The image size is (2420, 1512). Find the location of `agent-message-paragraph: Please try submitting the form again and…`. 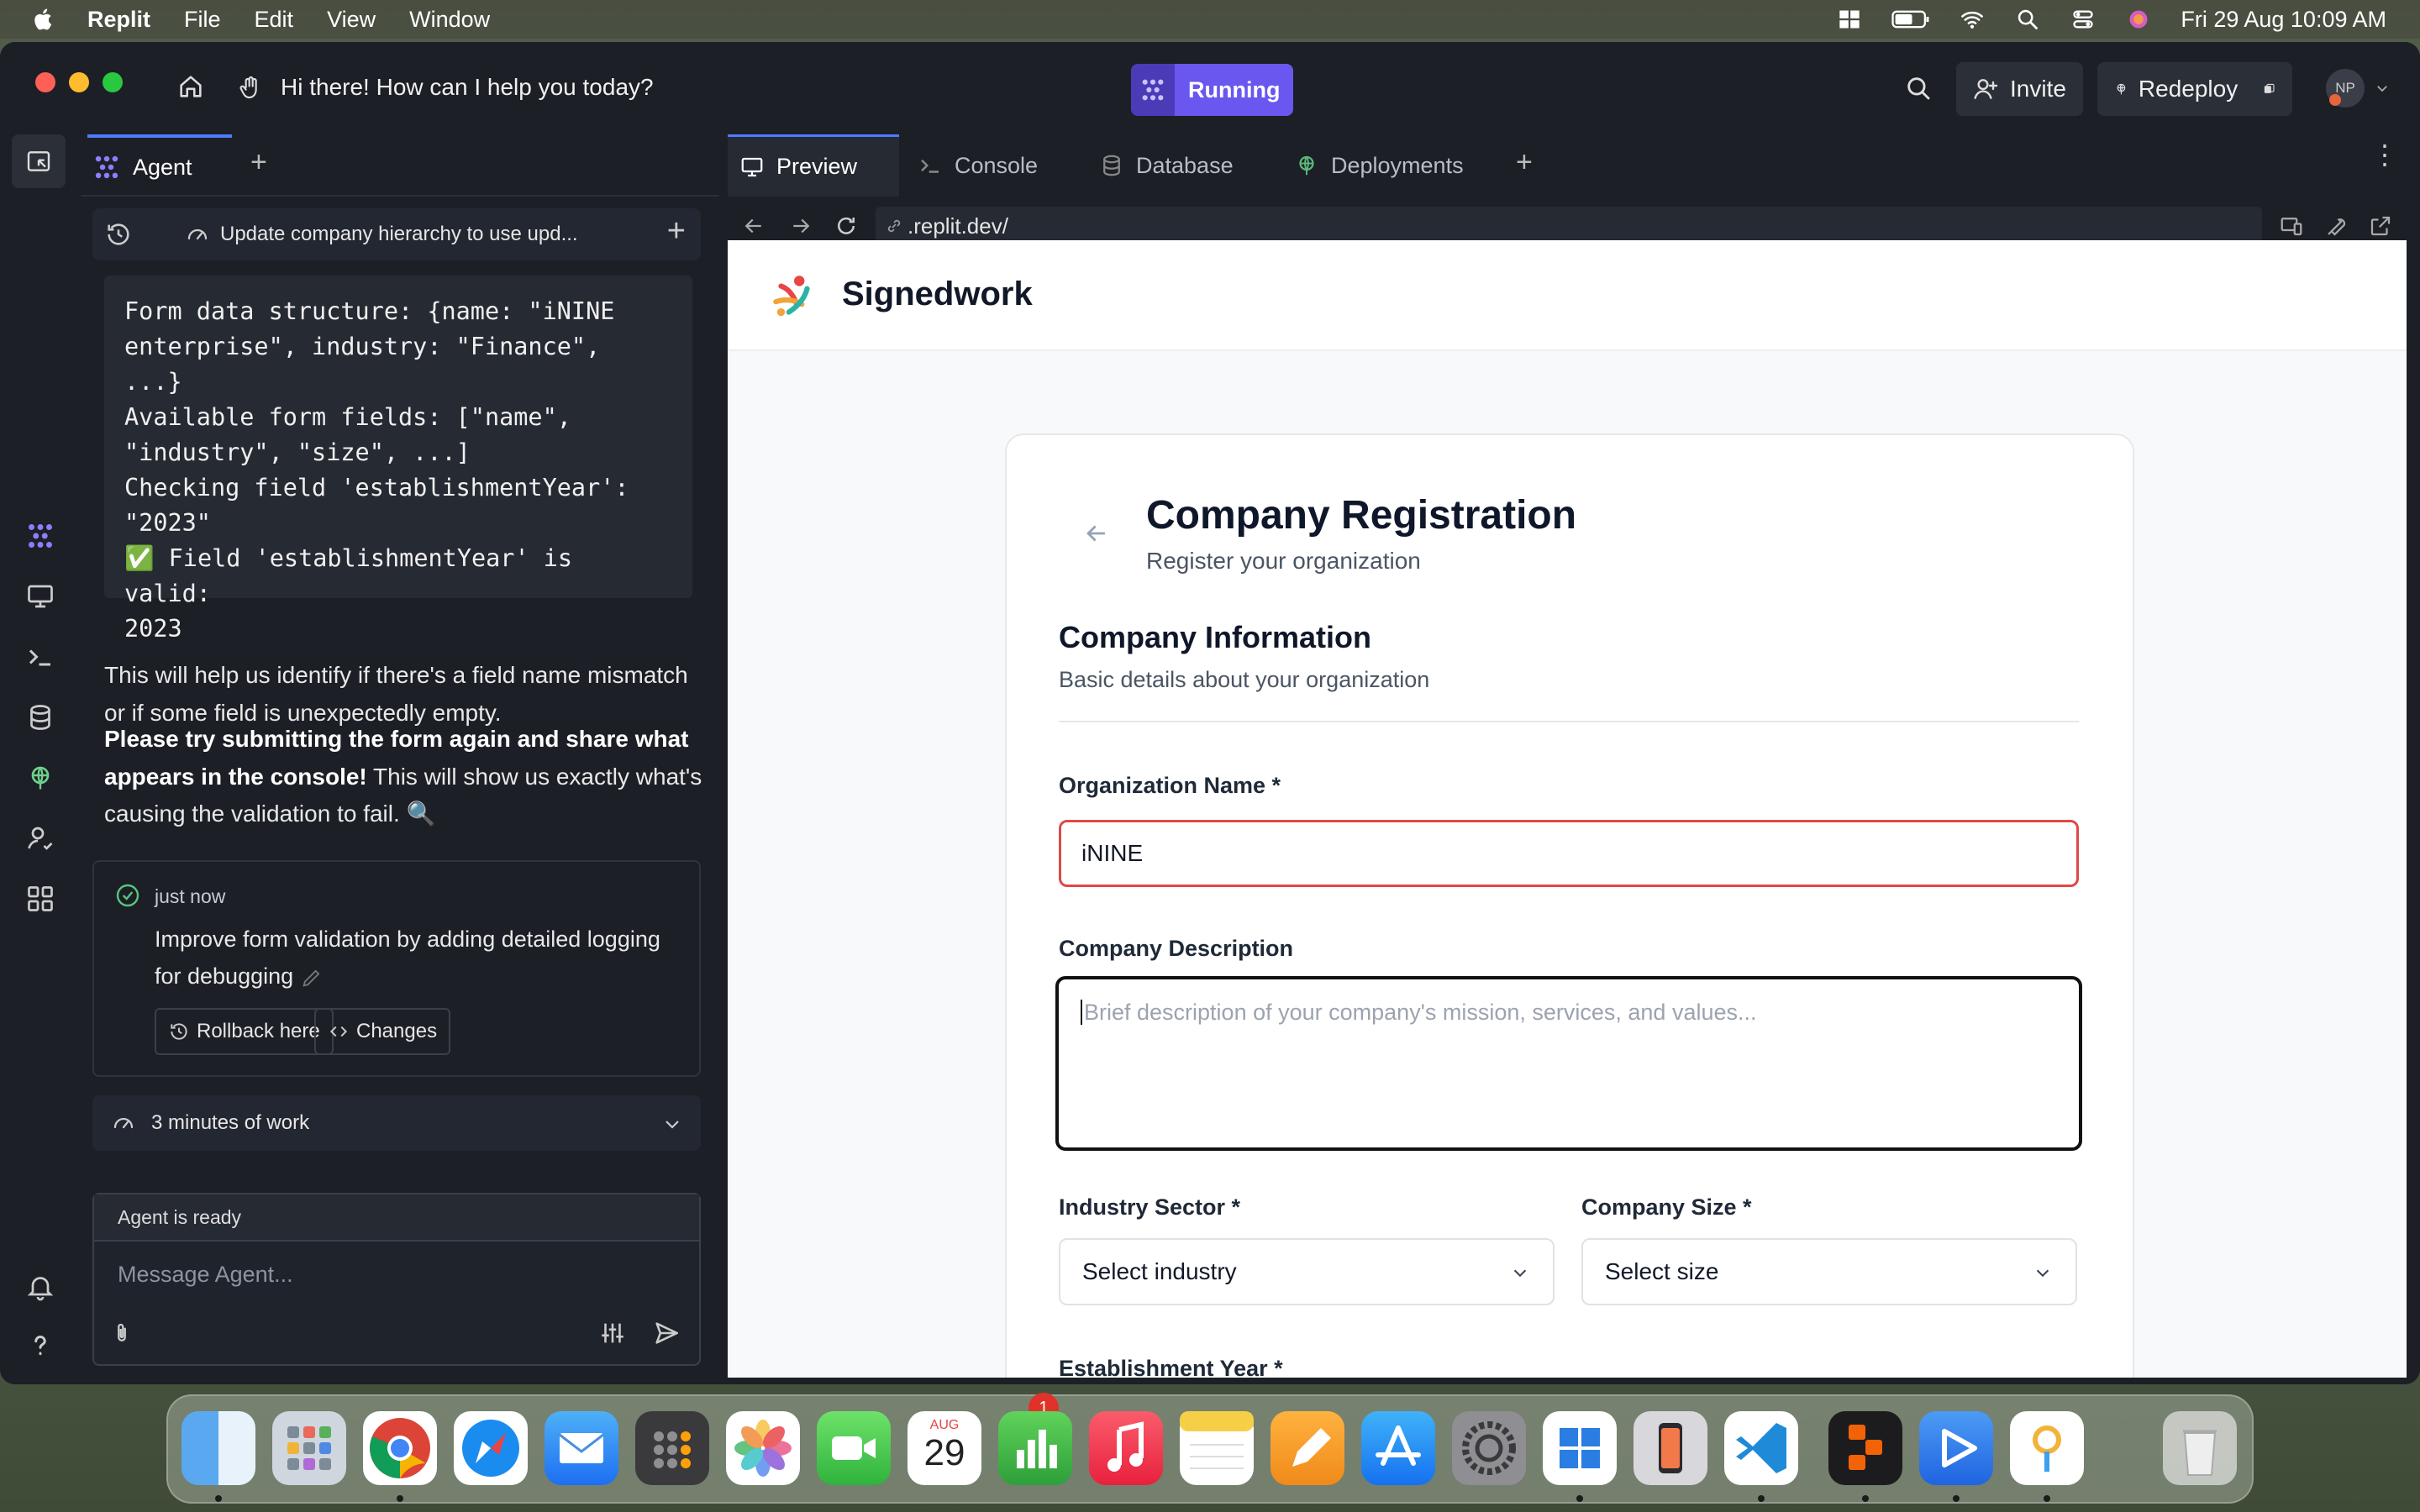

agent-message-paragraph: Please try submitting the form again and… is located at coordinates (406, 777).